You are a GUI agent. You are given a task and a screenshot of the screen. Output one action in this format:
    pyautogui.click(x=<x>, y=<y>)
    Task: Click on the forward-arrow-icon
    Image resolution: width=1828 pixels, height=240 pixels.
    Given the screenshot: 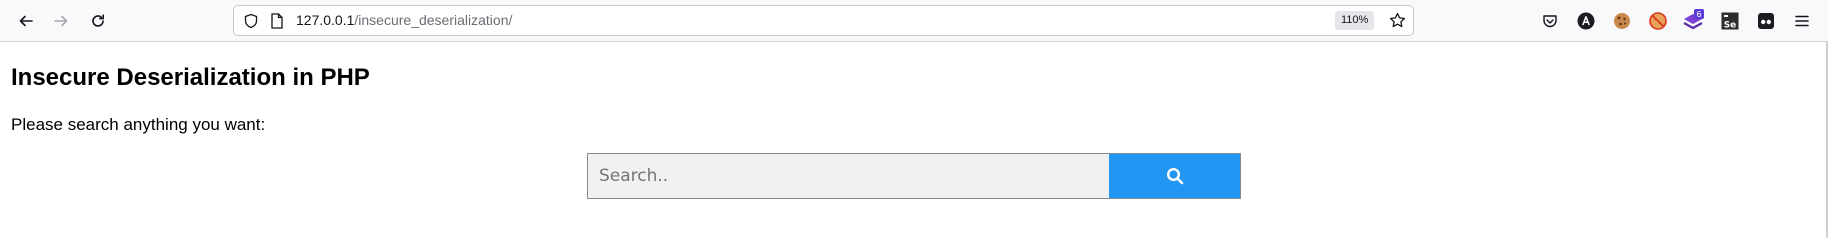 What is the action you would take?
    pyautogui.click(x=61, y=21)
    